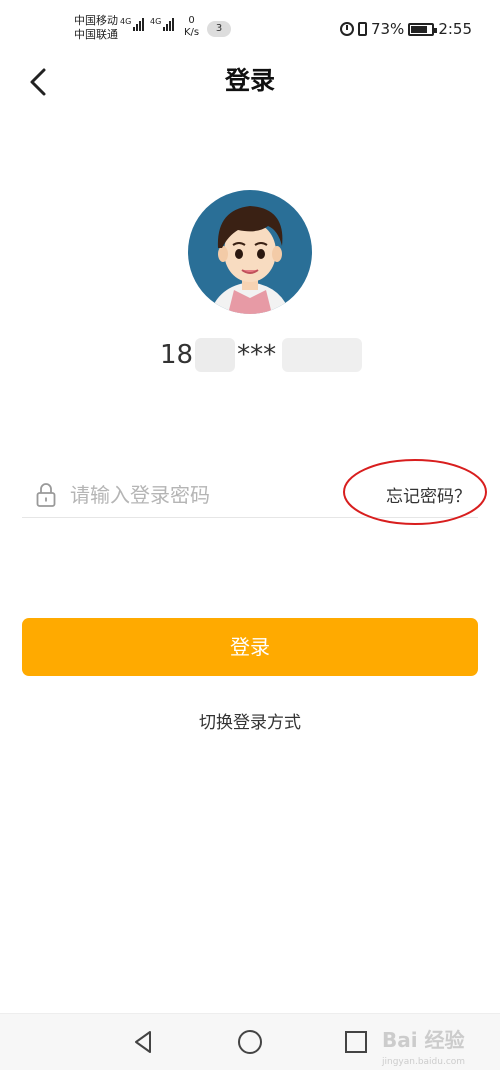  What do you see at coordinates (257, 355) in the screenshot?
I see `account-masked: ***` at bounding box center [257, 355].